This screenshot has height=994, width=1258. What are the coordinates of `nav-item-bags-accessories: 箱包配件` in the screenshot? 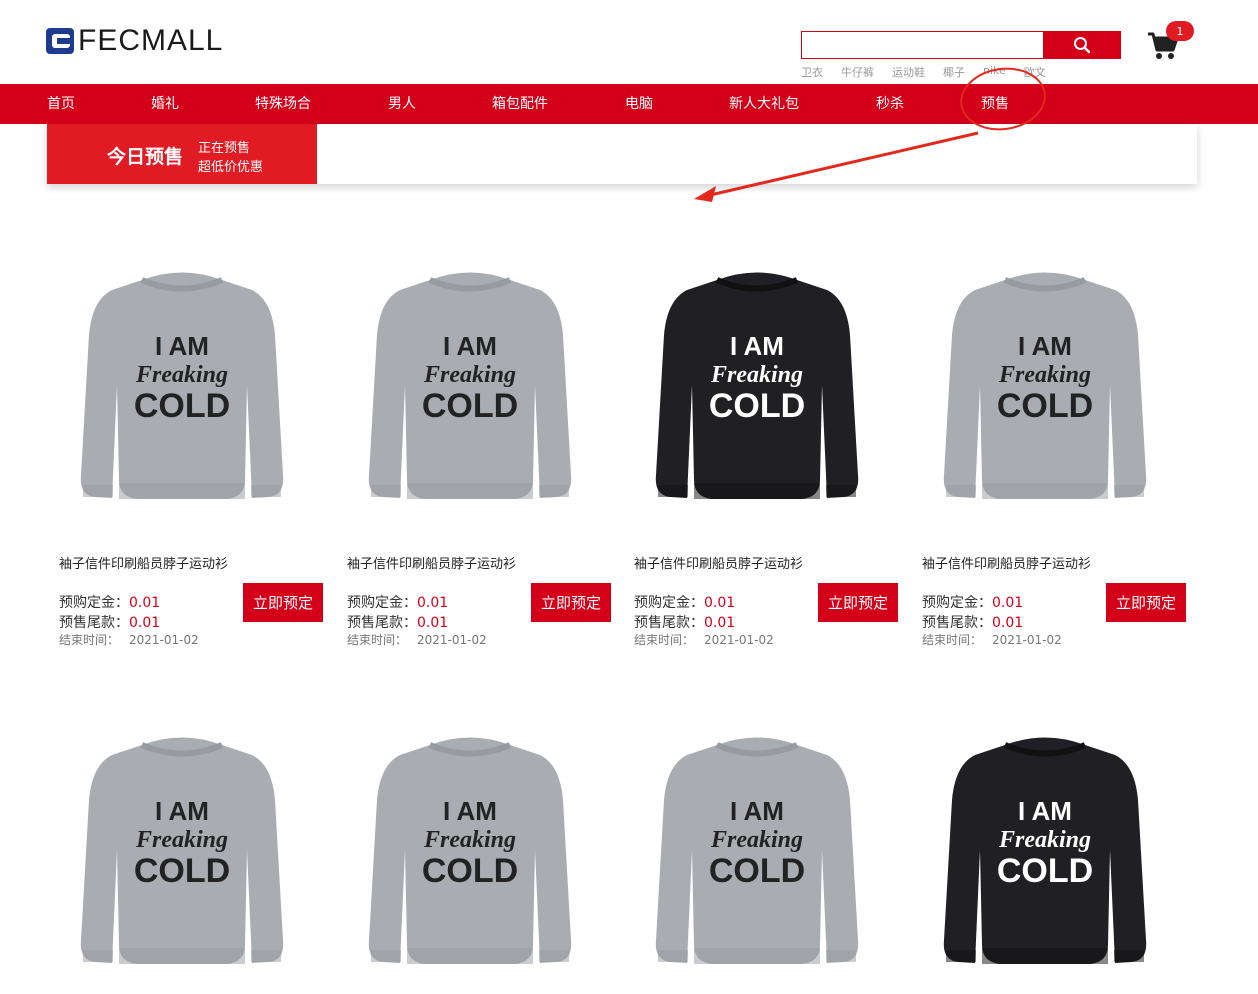 It's located at (520, 104).